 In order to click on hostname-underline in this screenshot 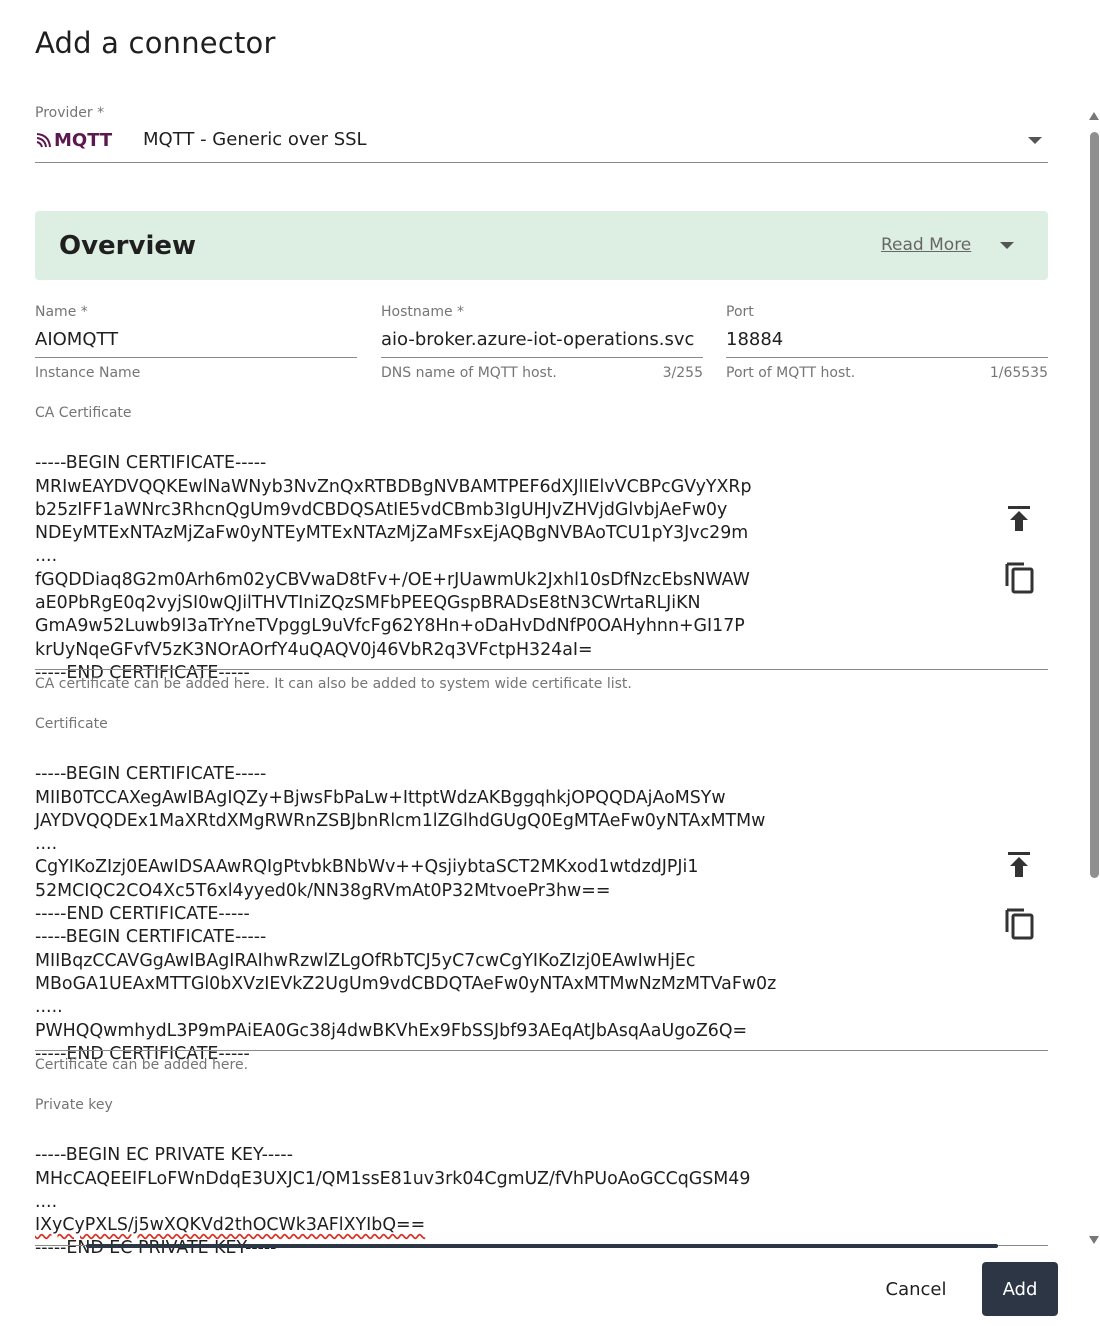, I will do `click(542, 357)`.